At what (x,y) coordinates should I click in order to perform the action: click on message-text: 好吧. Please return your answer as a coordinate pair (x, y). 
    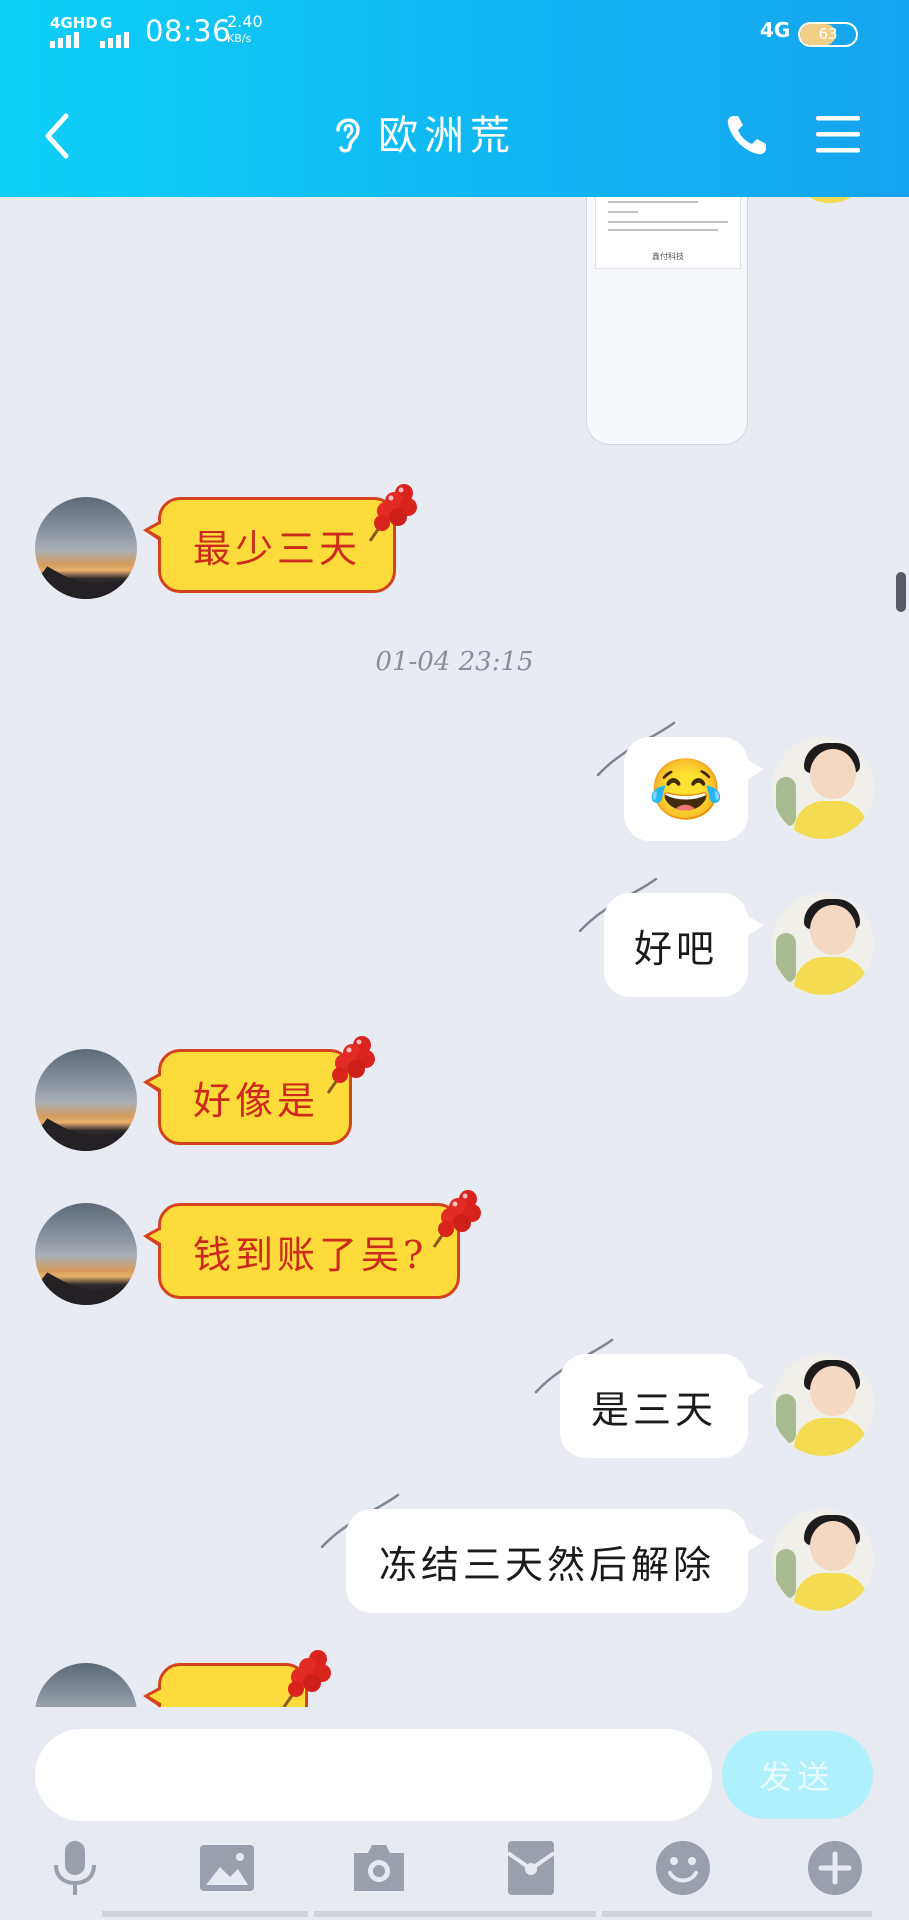
    Looking at the image, I should click on (676, 948).